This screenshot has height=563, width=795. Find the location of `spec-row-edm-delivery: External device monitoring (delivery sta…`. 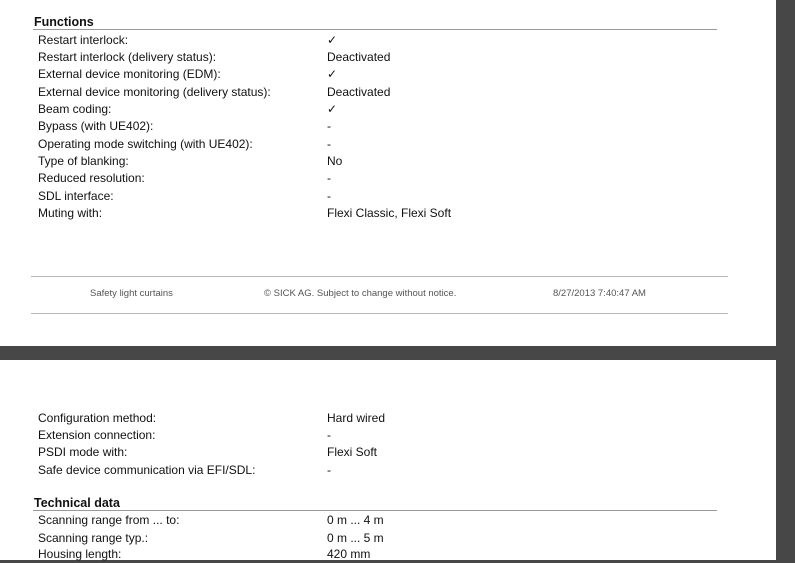

spec-row-edm-delivery: External device monitoring (delivery sta… is located at coordinates (378, 92).